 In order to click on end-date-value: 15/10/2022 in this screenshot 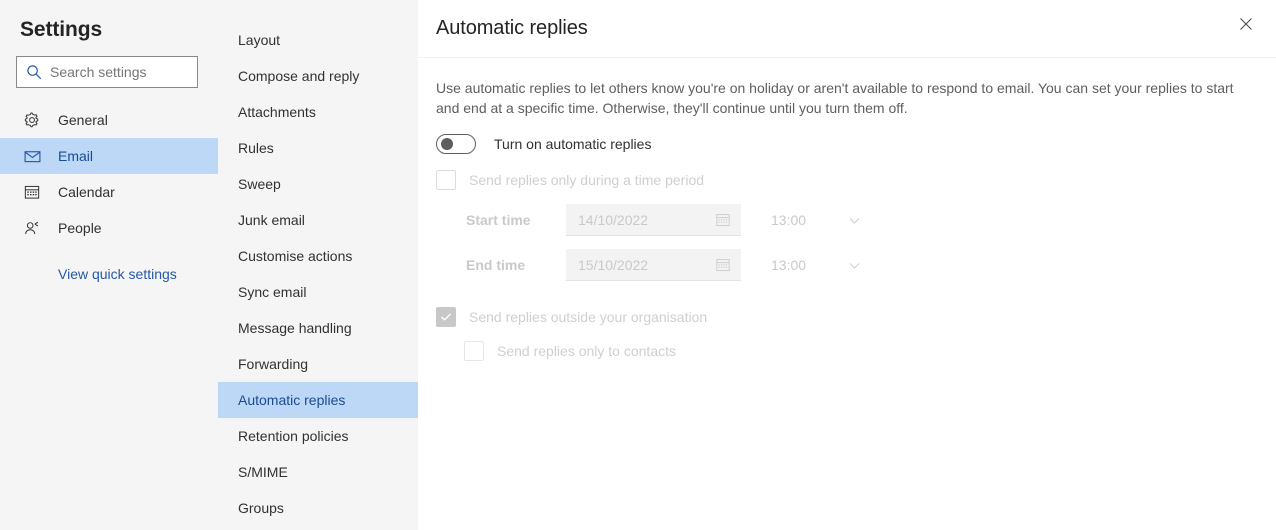, I will do `click(613, 264)`.